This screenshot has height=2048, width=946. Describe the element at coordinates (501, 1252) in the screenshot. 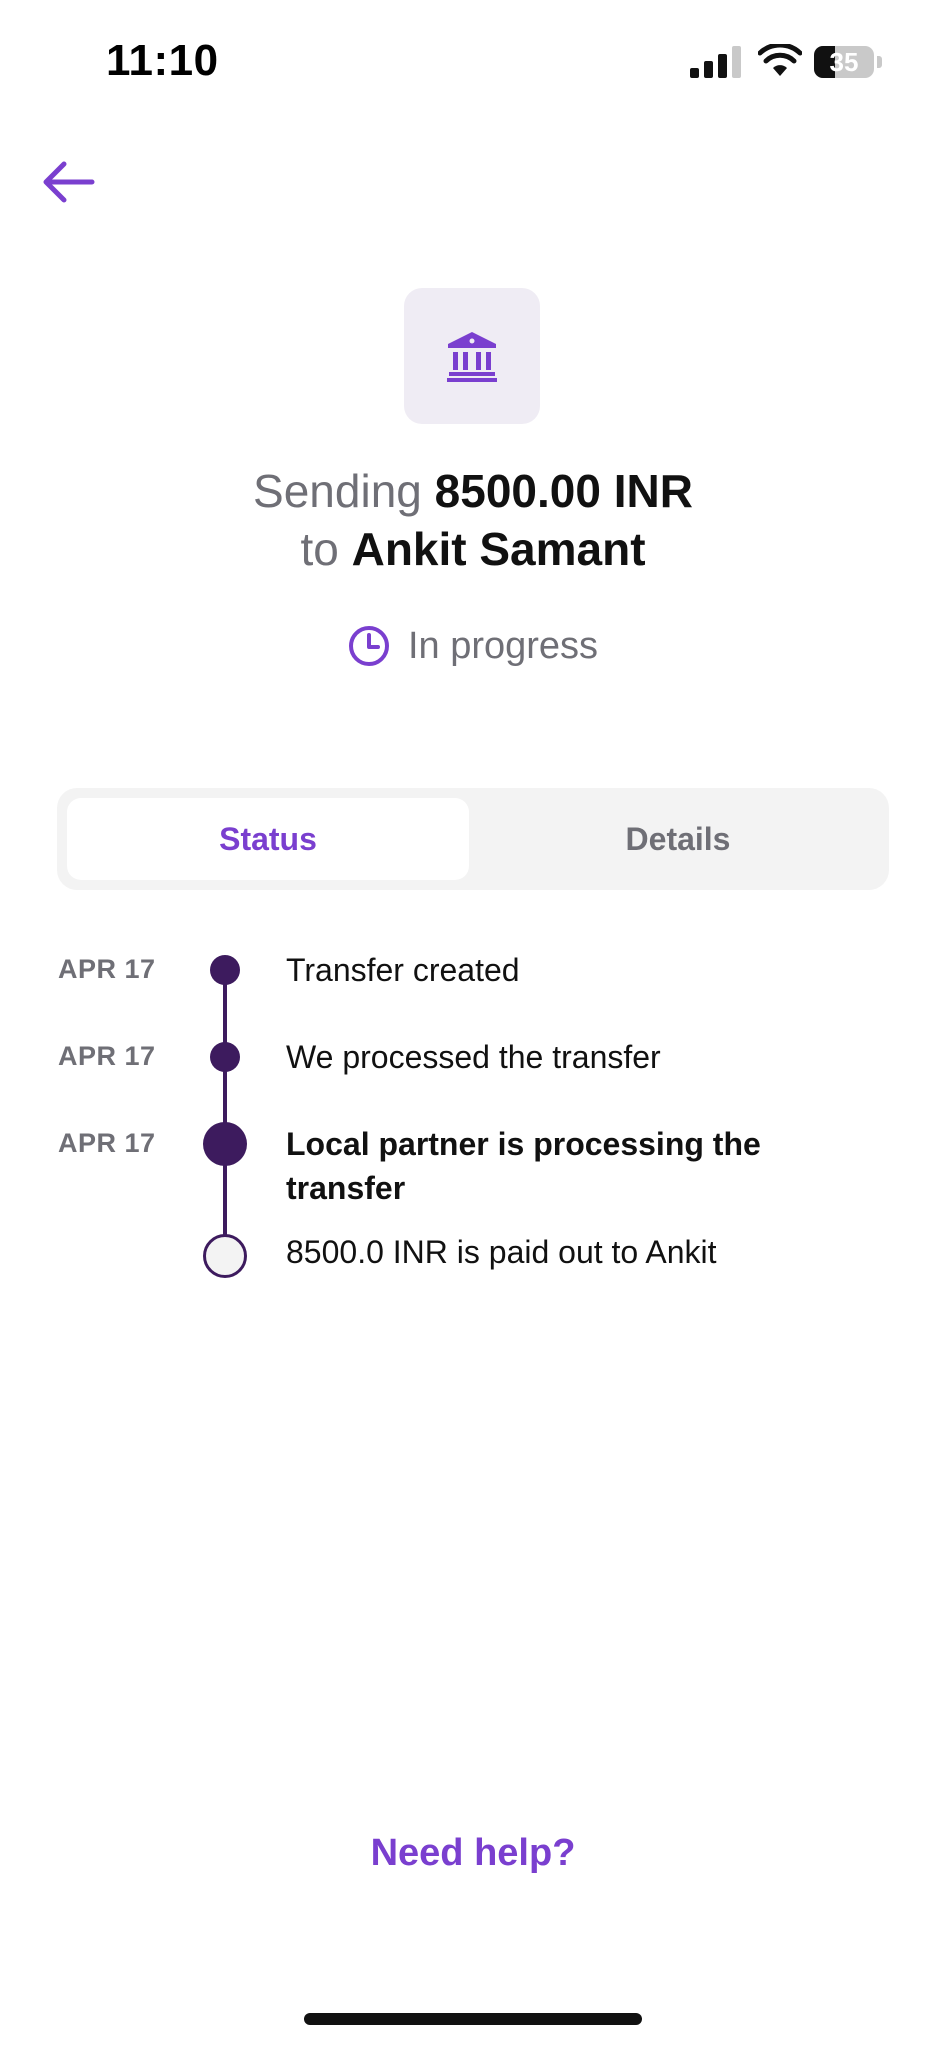

I see `timeline-step-pending: 8500.0 INR is paid out to Ankit` at that location.